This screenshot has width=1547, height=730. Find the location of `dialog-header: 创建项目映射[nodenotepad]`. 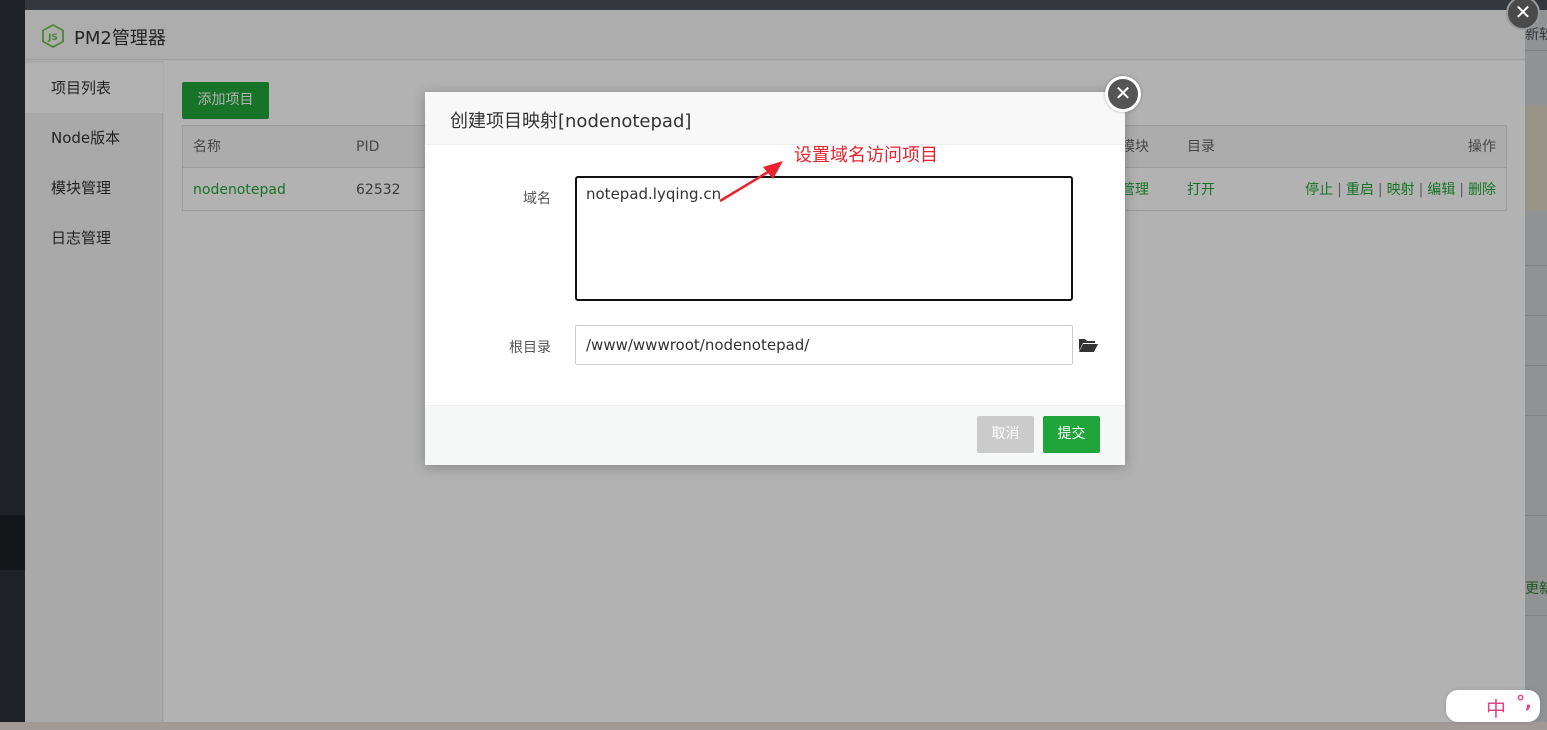

dialog-header: 创建项目映射[nodenotepad] is located at coordinates (775, 118).